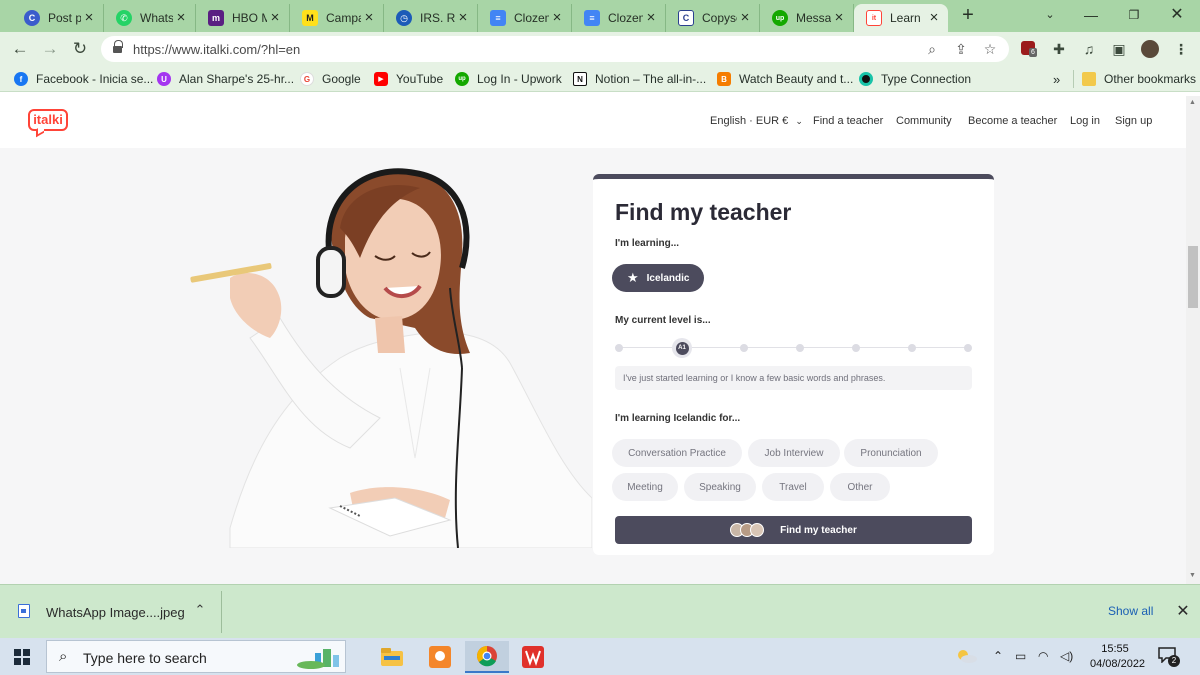 The width and height of the screenshot is (1200, 675). I want to click on pdf-app-icon, so click(440, 657).